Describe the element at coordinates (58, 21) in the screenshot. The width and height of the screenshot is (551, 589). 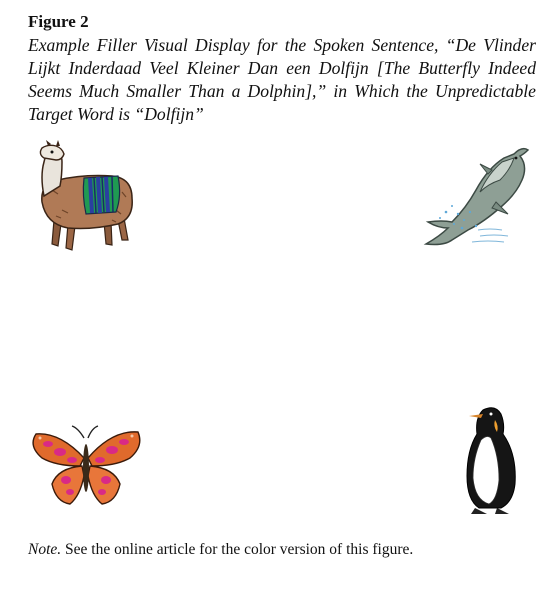
I see `figure-label: Figure 2` at that location.